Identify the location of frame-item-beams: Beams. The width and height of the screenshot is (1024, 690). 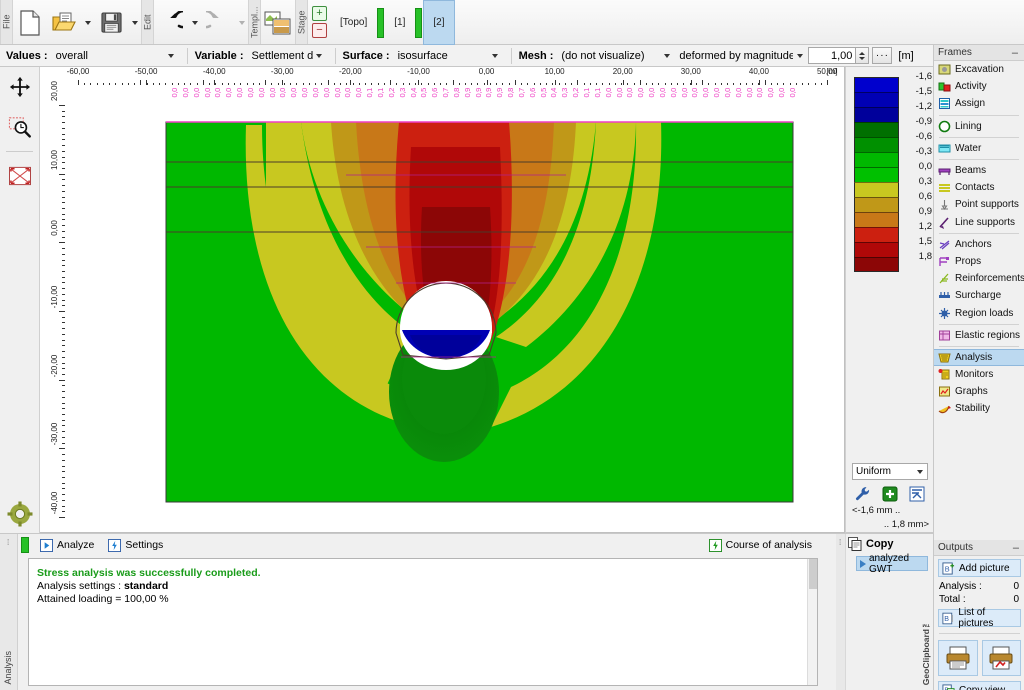
(979, 170).